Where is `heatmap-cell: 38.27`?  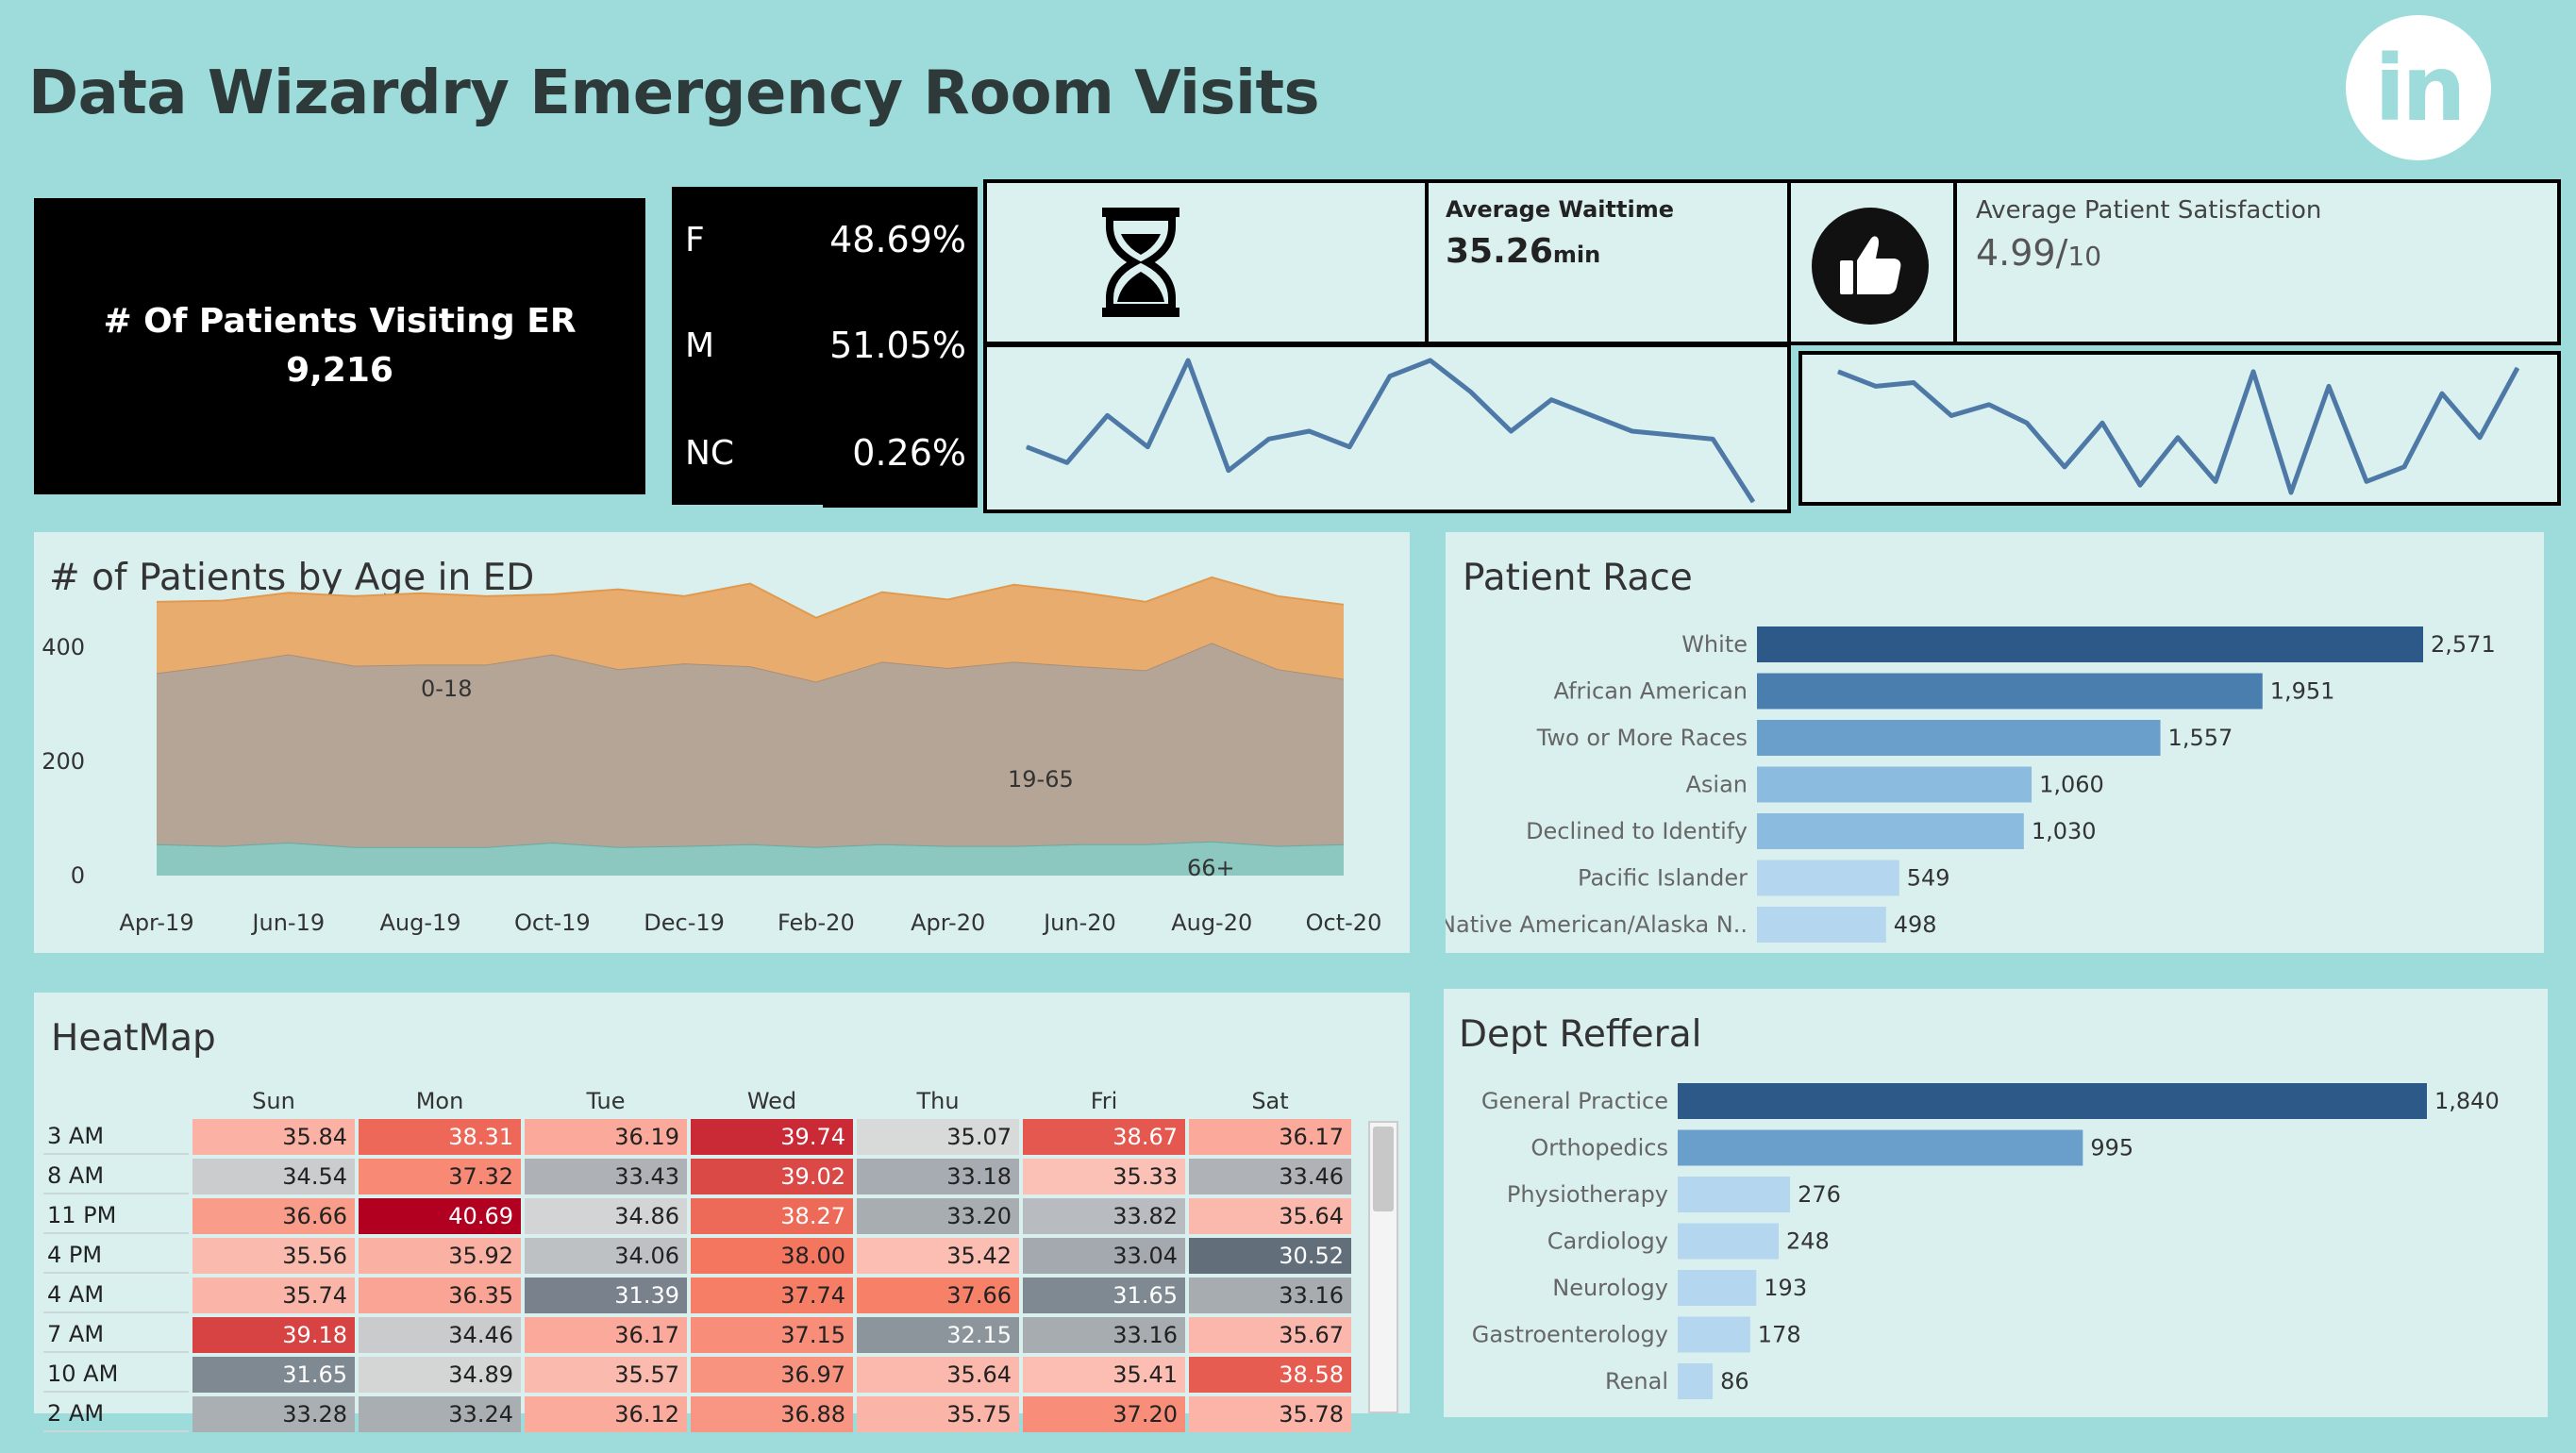
heatmap-cell: 38.27 is located at coordinates (772, 1216).